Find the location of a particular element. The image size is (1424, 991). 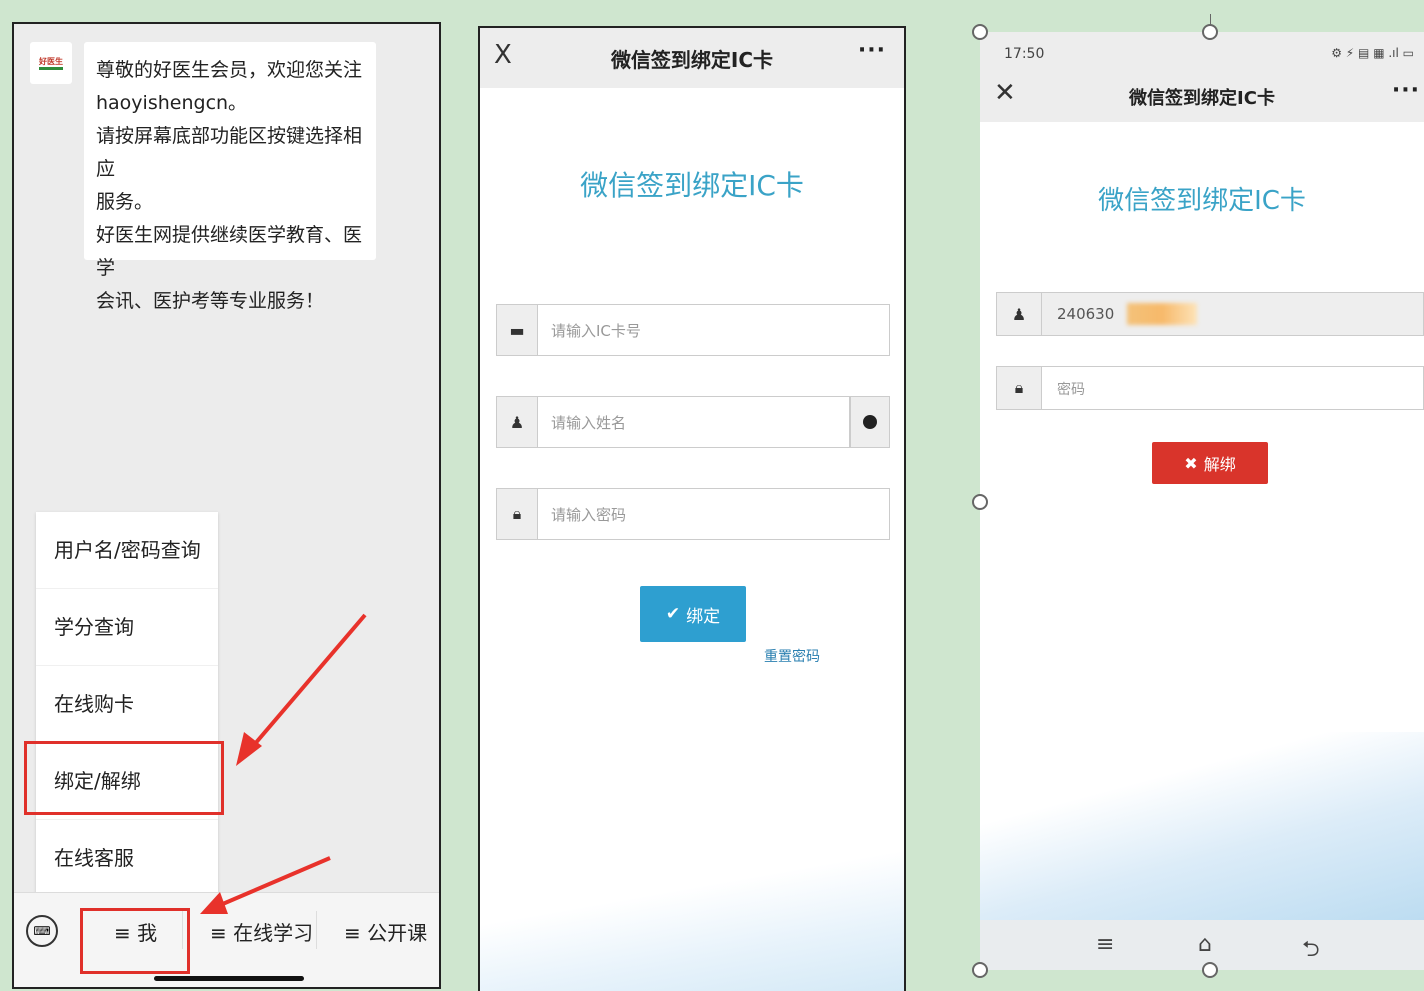

android-nav-bar: ≡ ⌂ ⮌ is located at coordinates (1202, 945).